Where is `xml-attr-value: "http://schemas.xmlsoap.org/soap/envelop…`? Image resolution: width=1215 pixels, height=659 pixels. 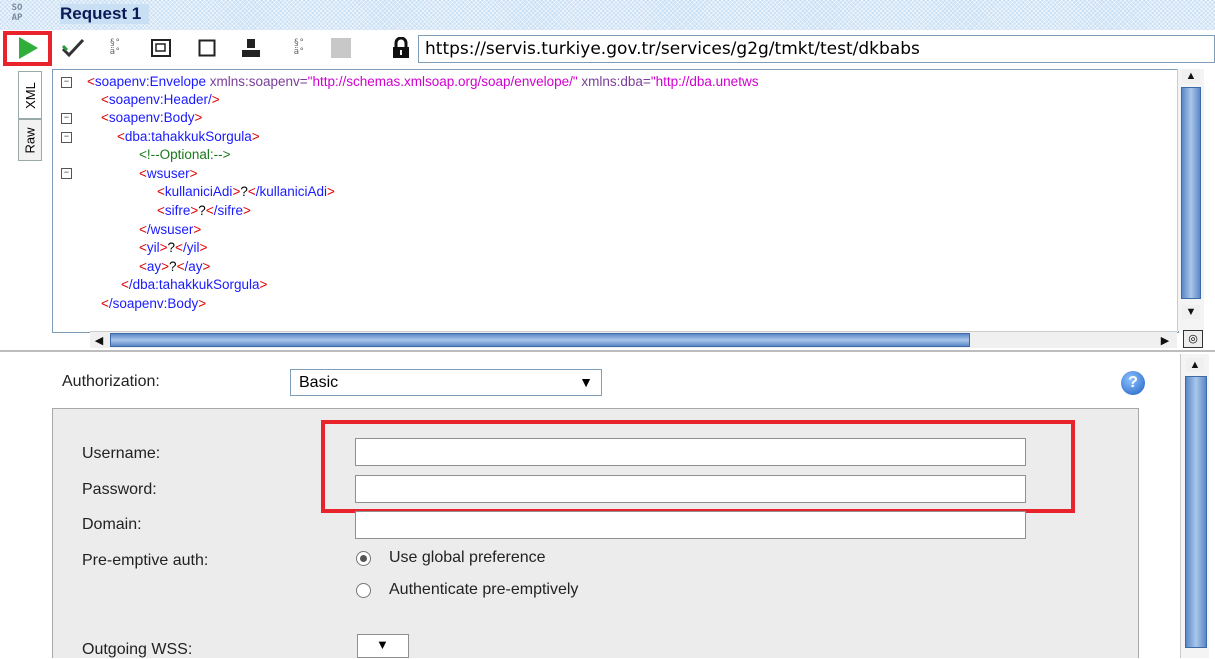
xml-attr-value: "http://schemas.xmlsoap.org/soap/envelop… is located at coordinates (442, 81).